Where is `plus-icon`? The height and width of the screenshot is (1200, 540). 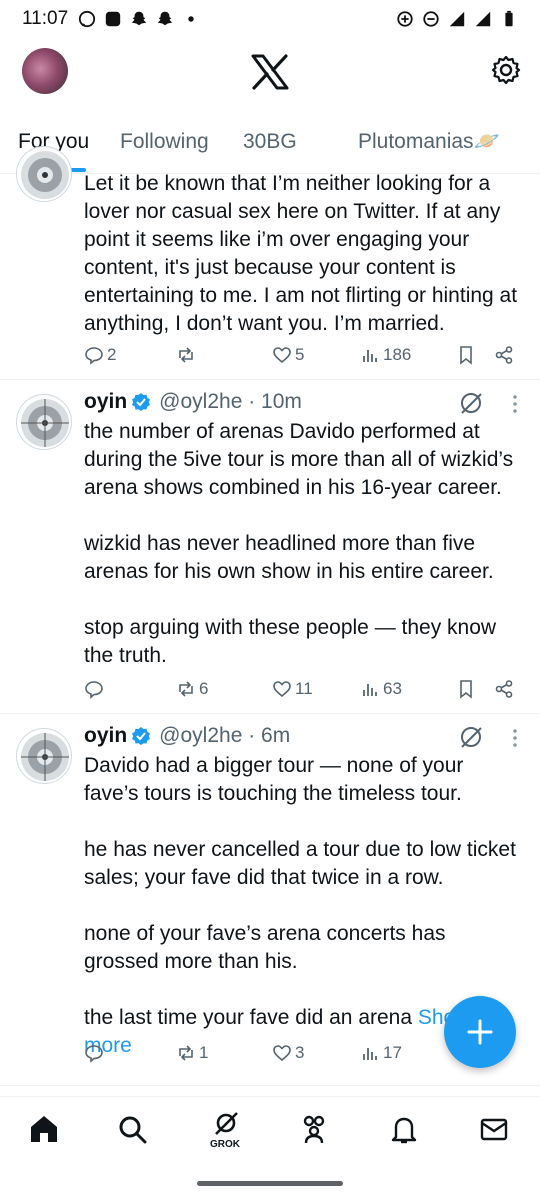
plus-icon is located at coordinates (480, 1032).